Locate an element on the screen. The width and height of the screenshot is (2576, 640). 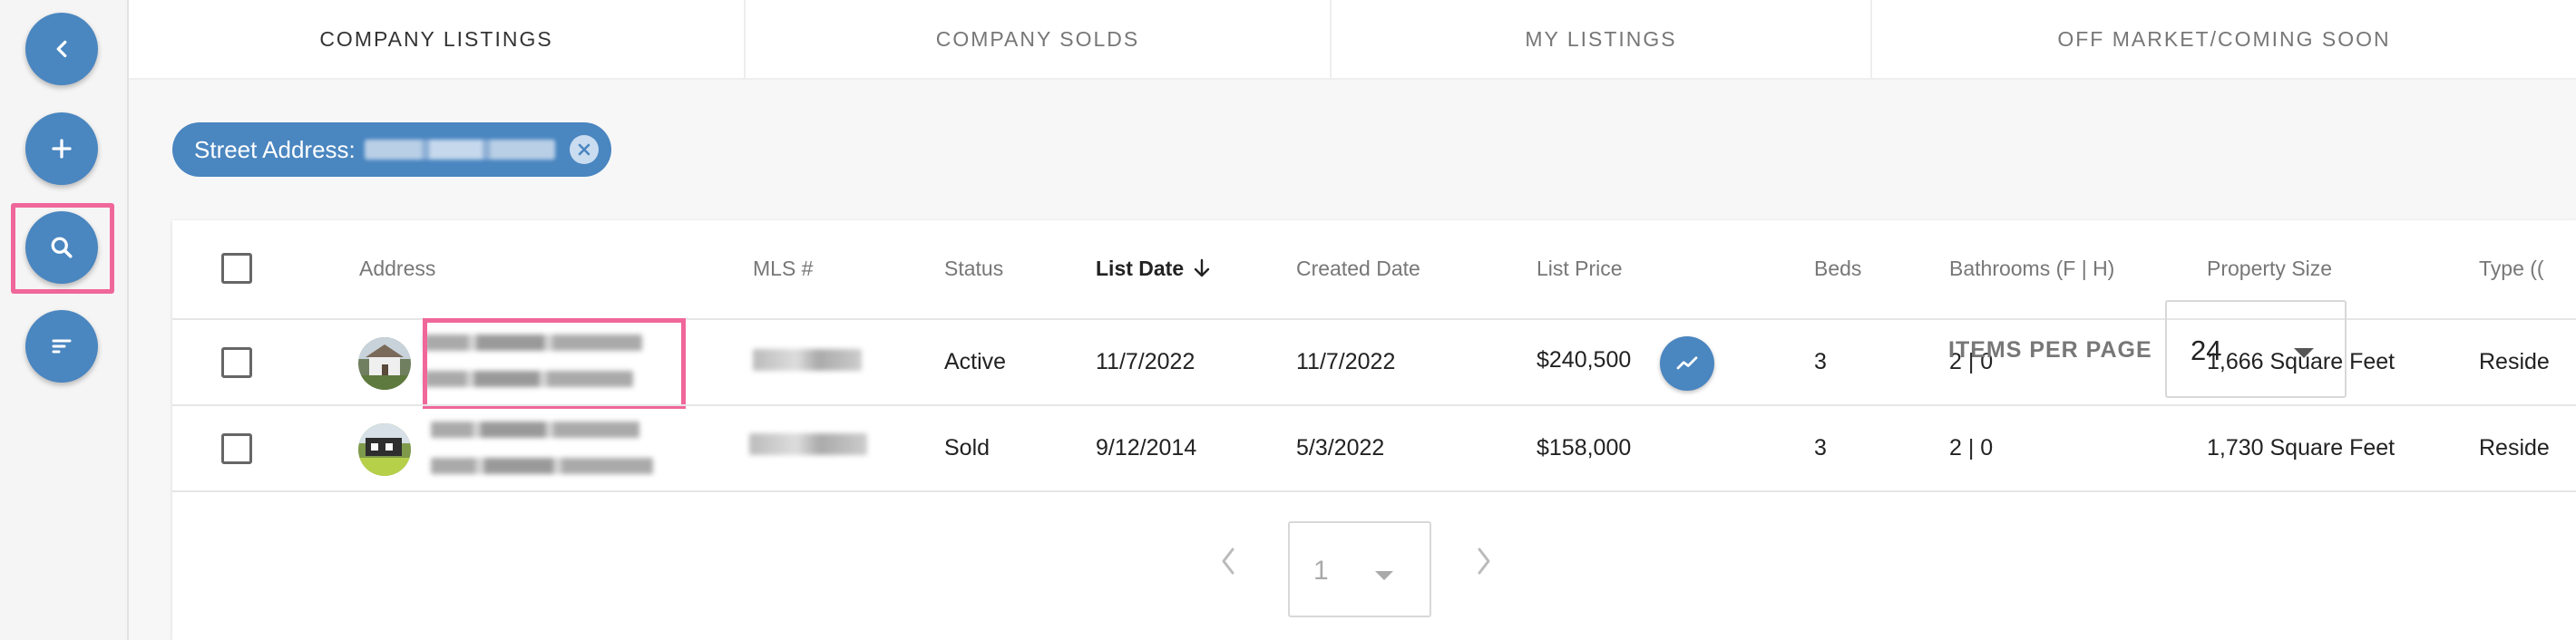
row-1-status: Active is located at coordinates (975, 361).